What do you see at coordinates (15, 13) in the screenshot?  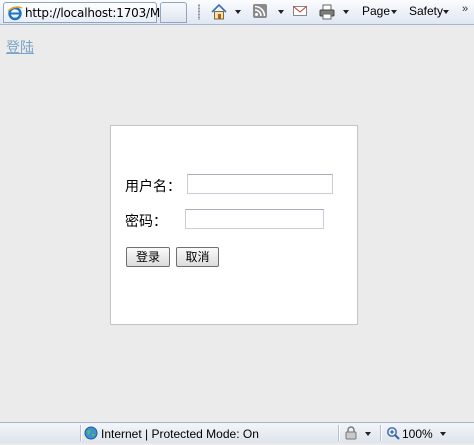 I see `ie-page-icon` at bounding box center [15, 13].